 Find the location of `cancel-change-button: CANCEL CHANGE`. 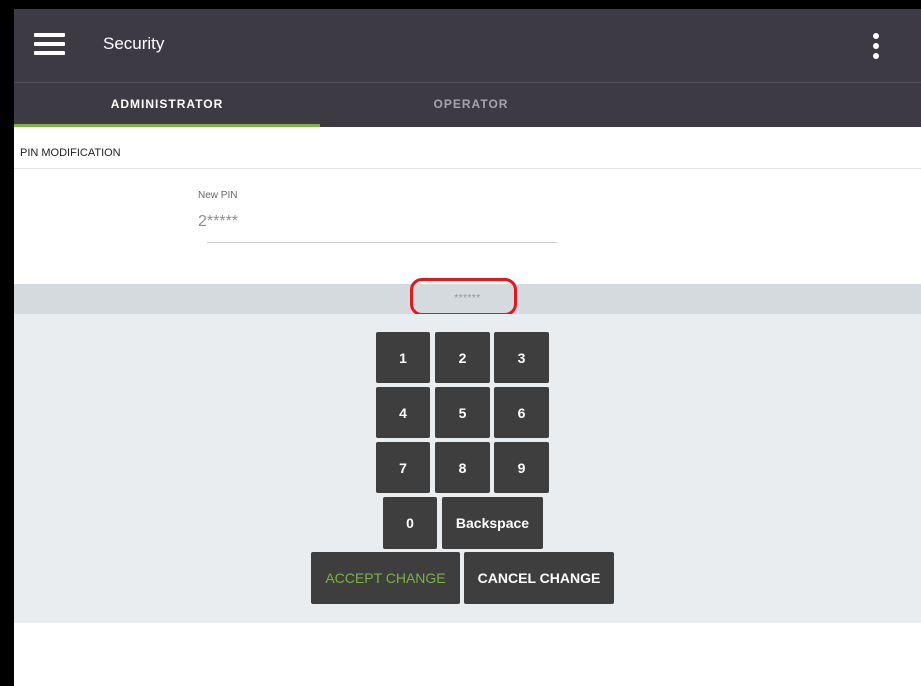

cancel-change-button: CANCEL CHANGE is located at coordinates (539, 578).